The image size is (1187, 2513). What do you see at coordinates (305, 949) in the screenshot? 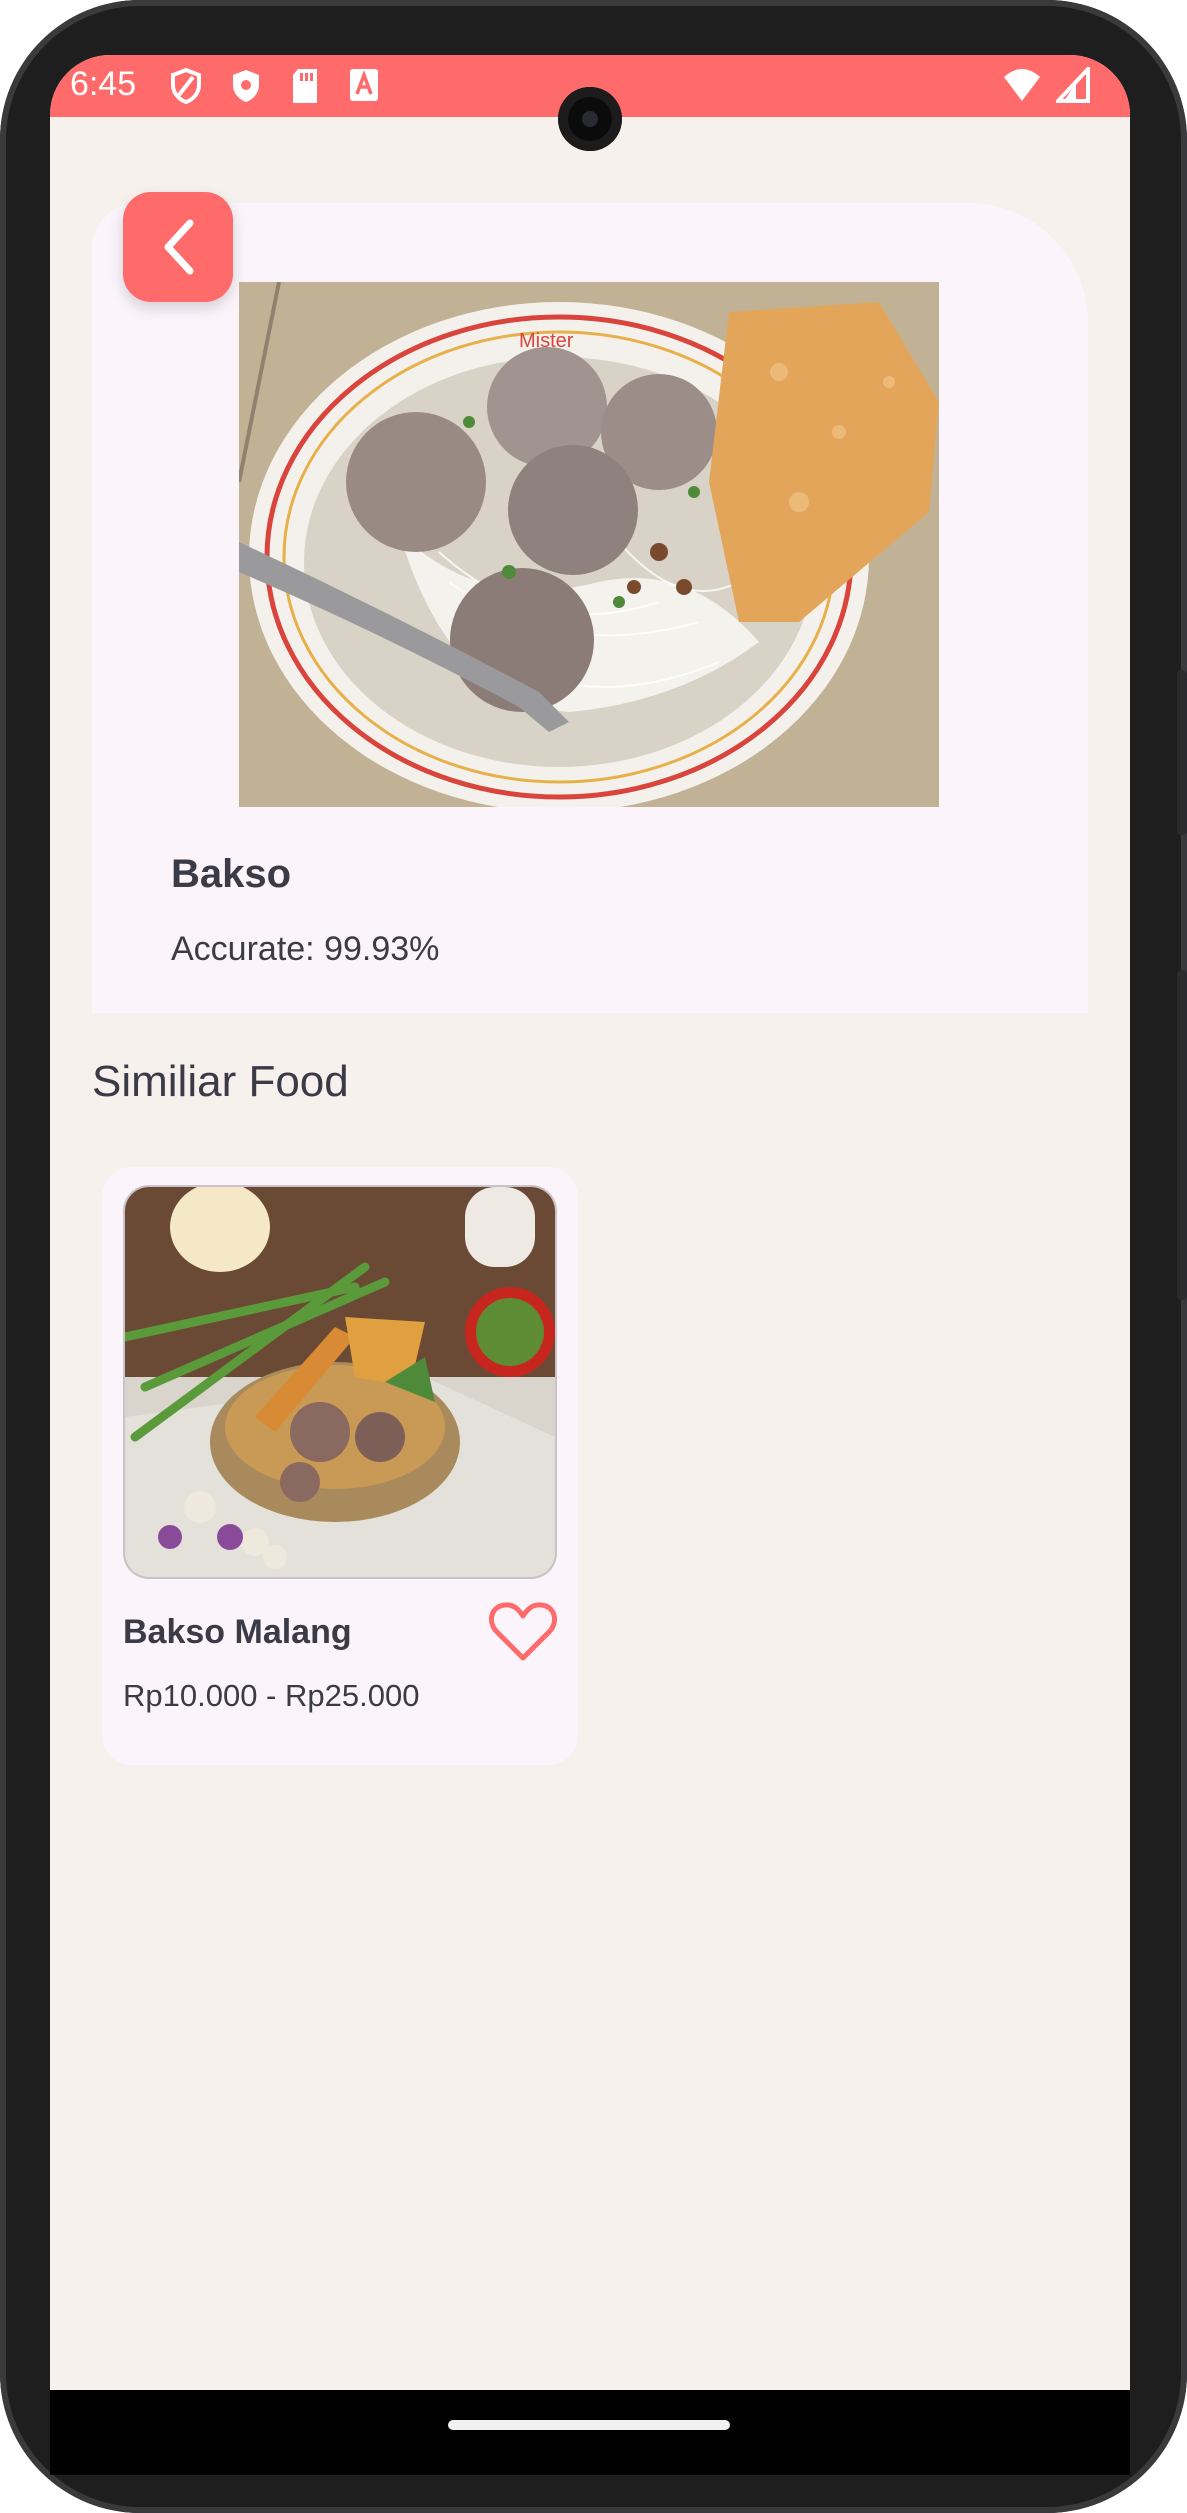
I see `result-accuracy: Accurate: 99.93%` at bounding box center [305, 949].